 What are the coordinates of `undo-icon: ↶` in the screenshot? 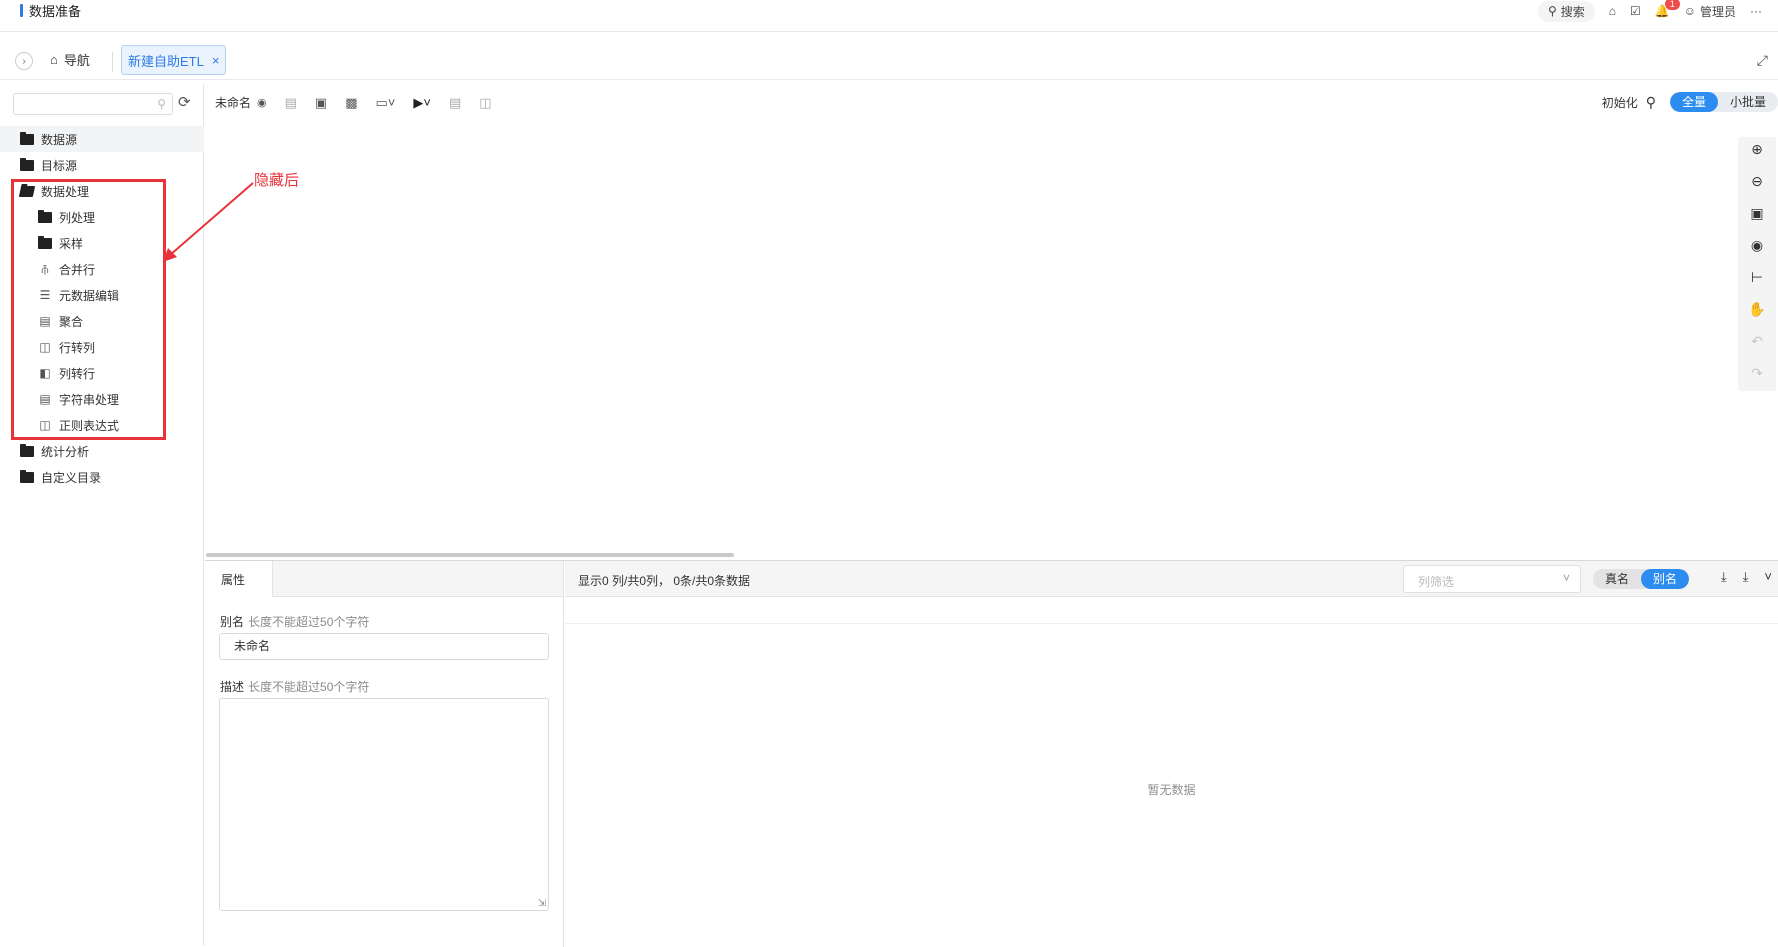 It's located at (1757, 342).